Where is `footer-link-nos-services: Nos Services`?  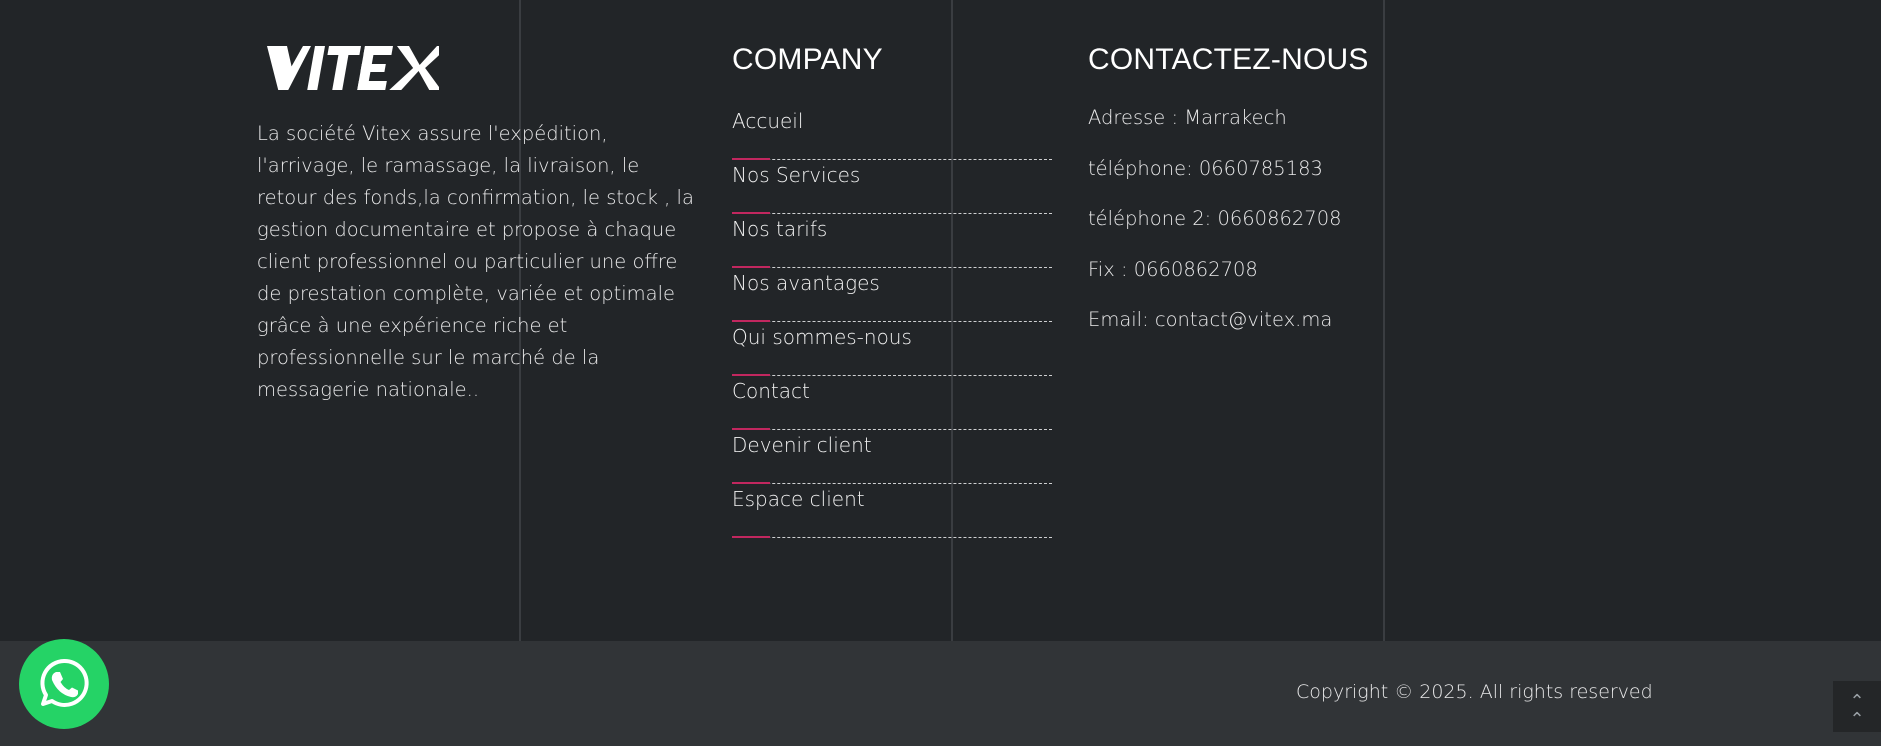
footer-link-nos-services: Nos Services is located at coordinates (892, 187).